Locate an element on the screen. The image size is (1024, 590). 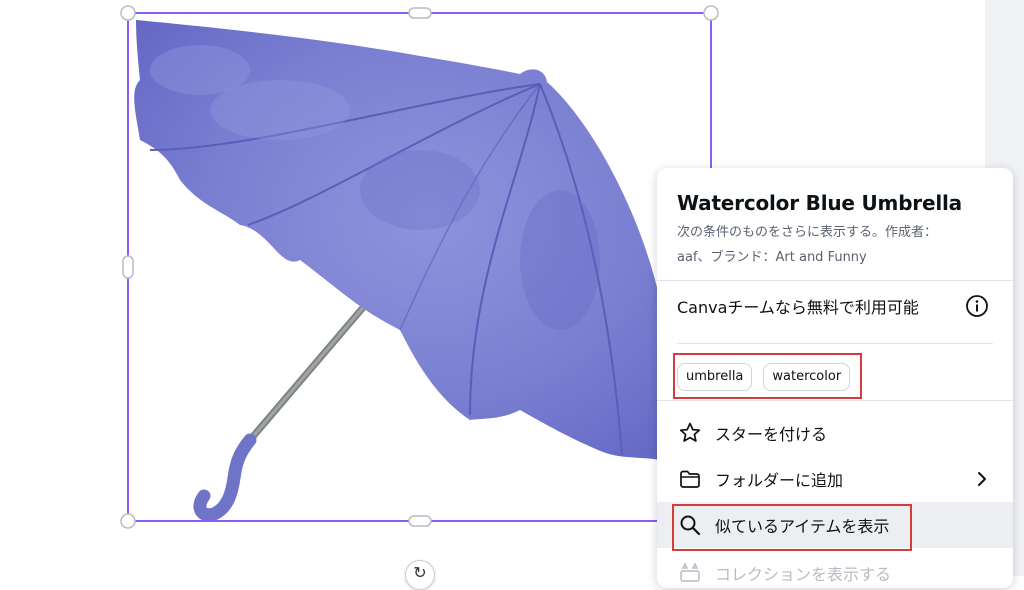
element-title: Watercolor Blue Umbrella is located at coordinates (819, 203).